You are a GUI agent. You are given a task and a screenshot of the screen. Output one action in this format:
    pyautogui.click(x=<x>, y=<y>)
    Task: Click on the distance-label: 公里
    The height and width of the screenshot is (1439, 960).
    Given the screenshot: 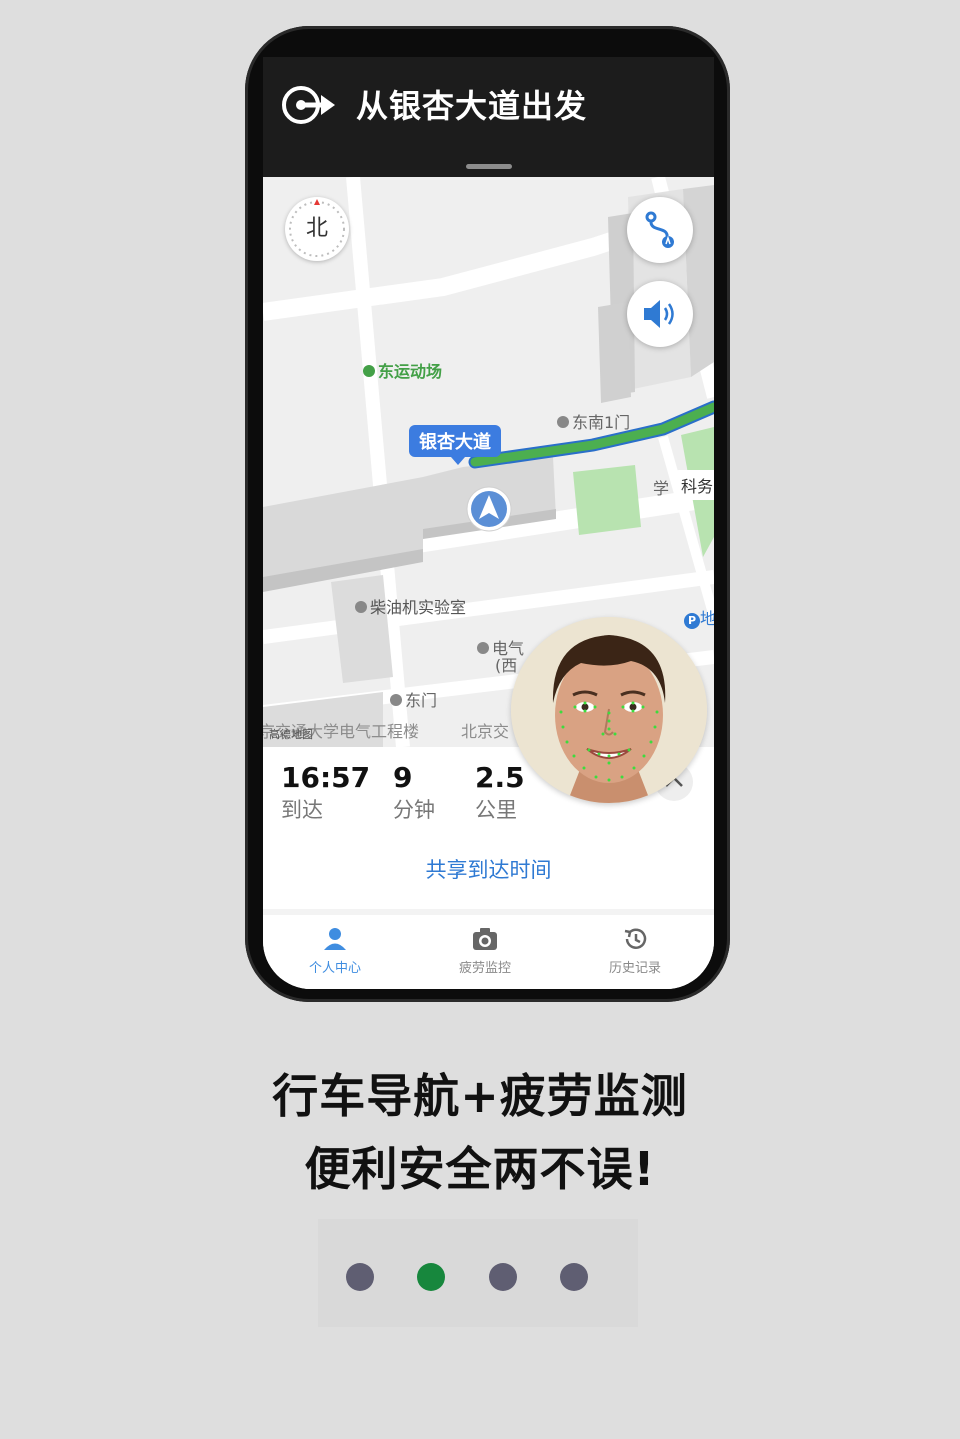 What is the action you would take?
    pyautogui.click(x=496, y=810)
    